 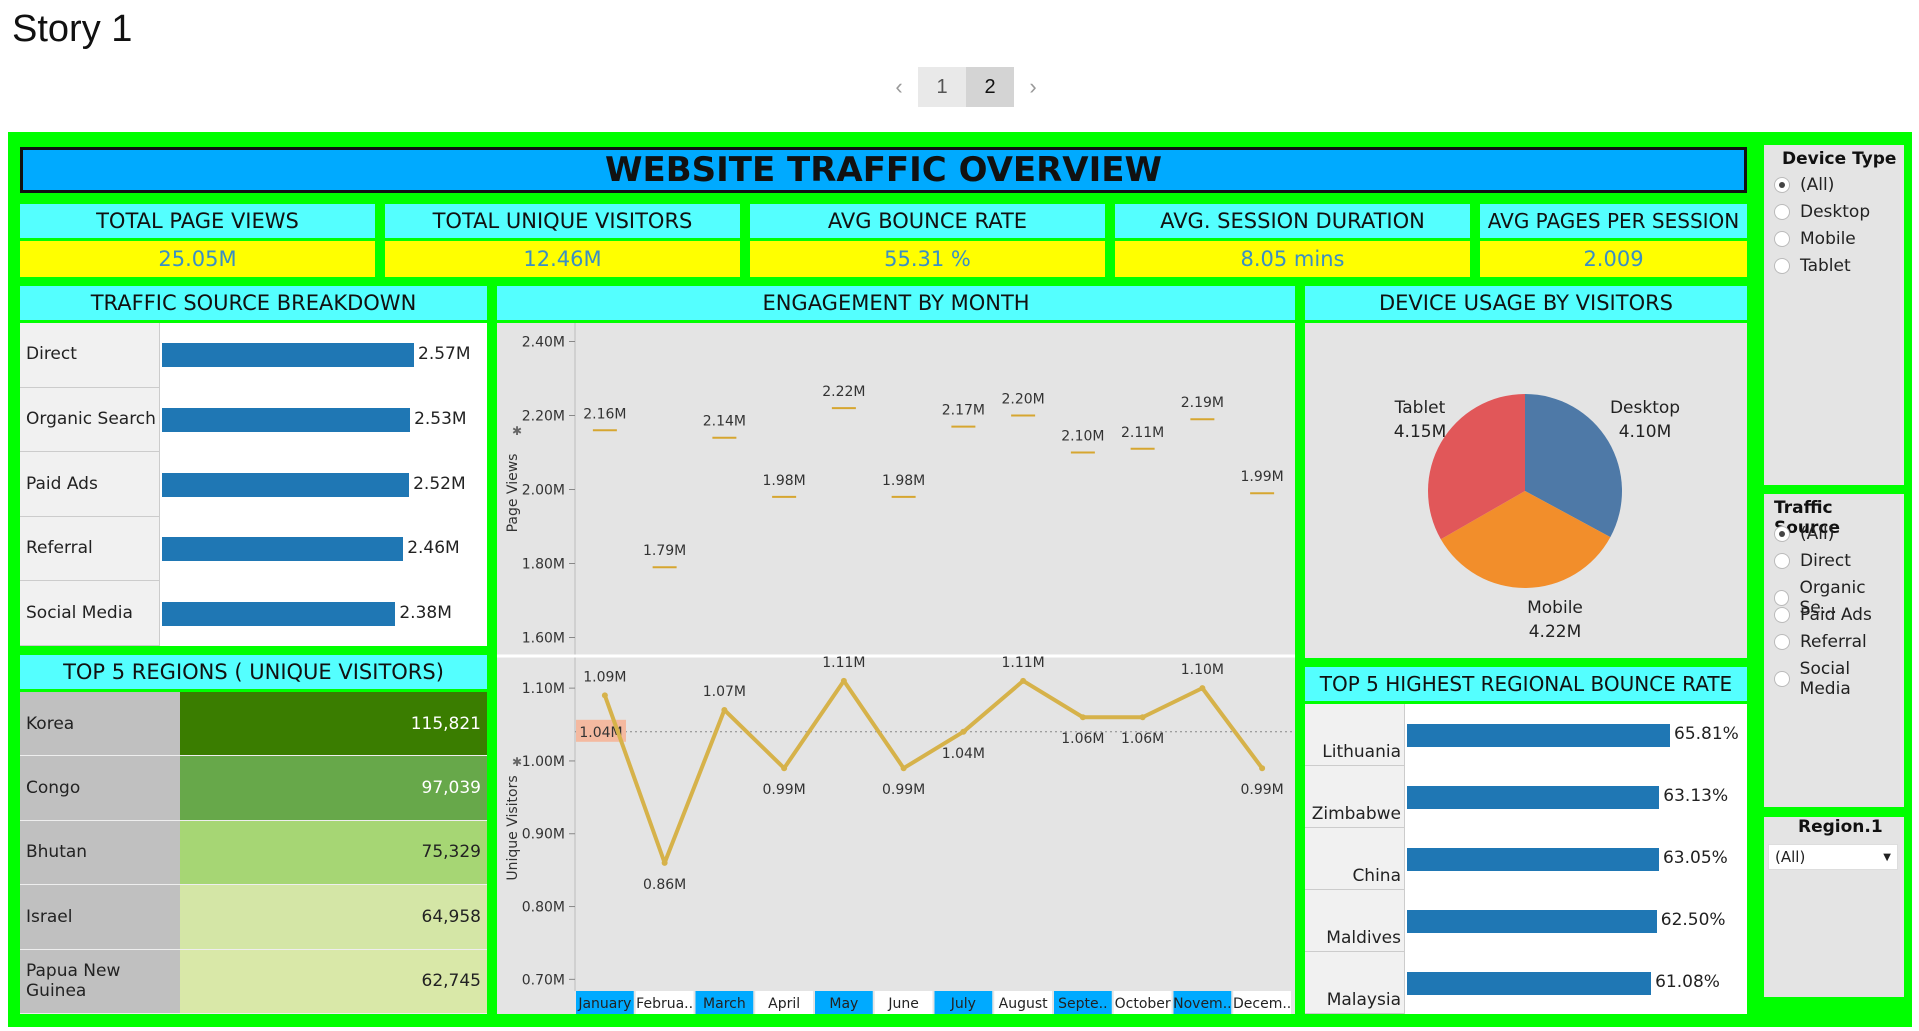 What do you see at coordinates (1833, 857) in the screenshot?
I see `region-dropdown: (All) ▼` at bounding box center [1833, 857].